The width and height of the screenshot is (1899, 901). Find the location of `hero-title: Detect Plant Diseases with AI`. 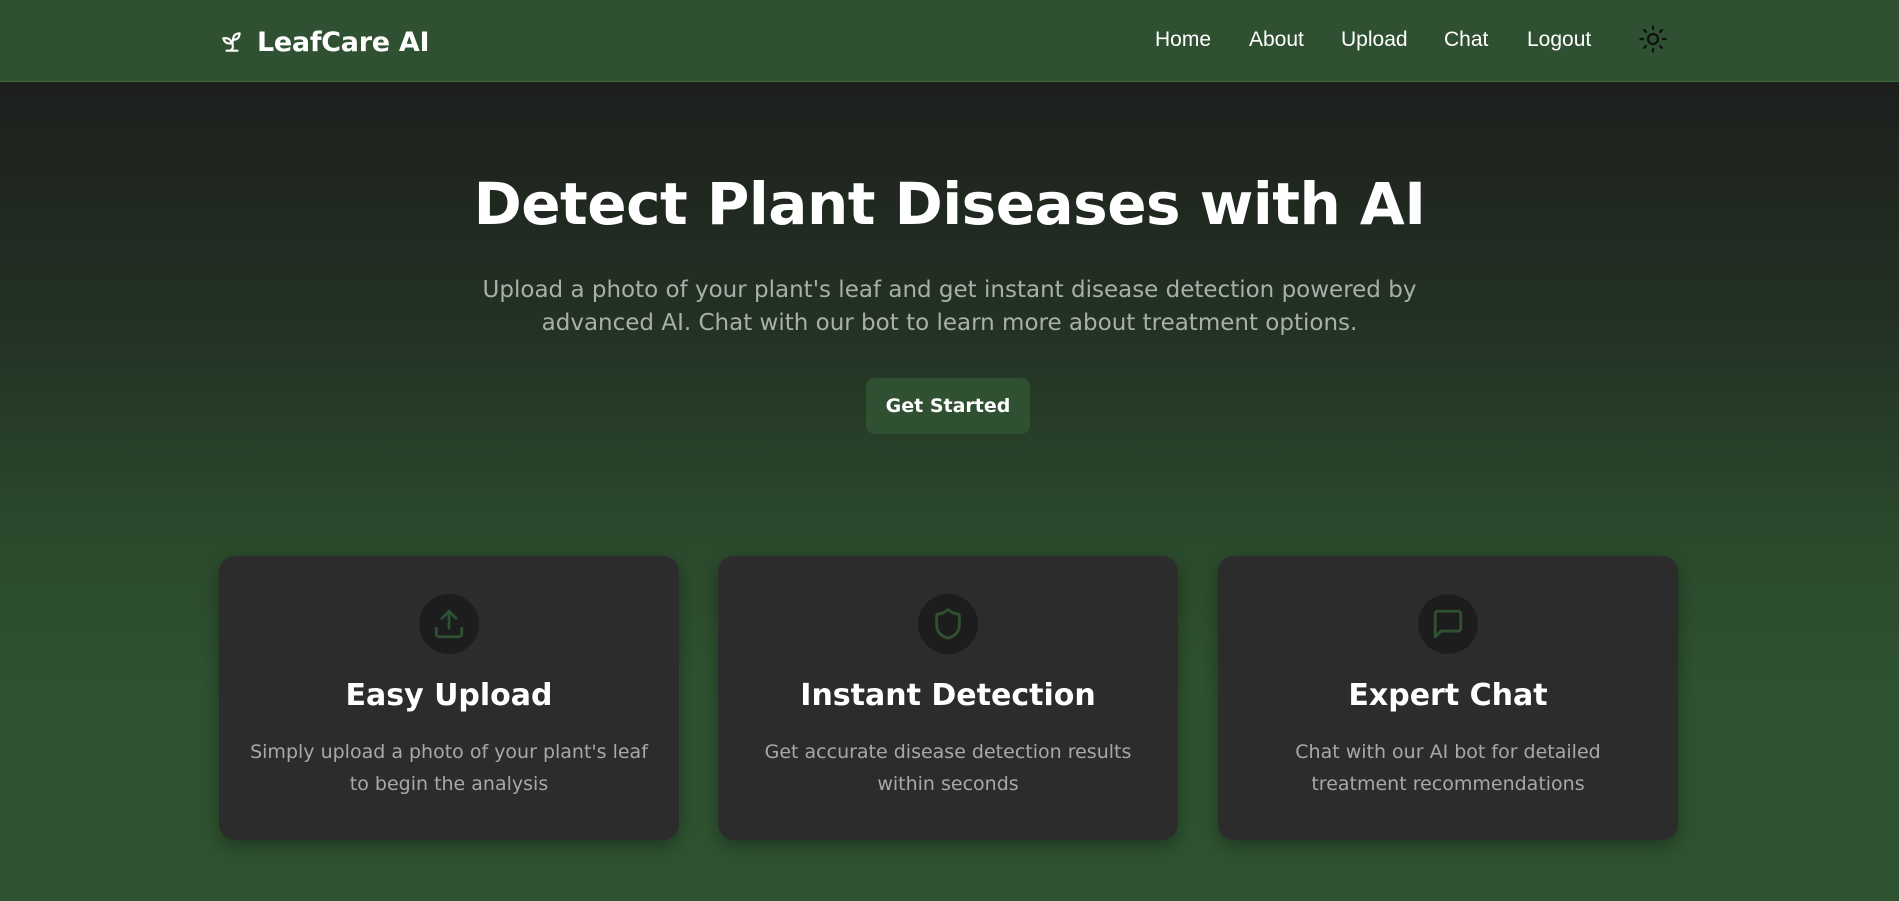

hero-title: Detect Plant Diseases with AI is located at coordinates (949, 204).